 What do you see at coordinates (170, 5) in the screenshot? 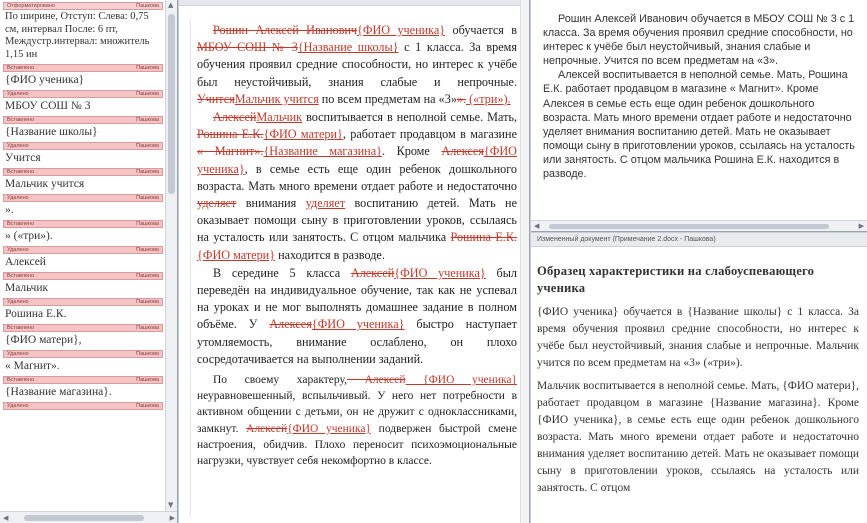
I see `scroll-up-icon: ▲` at bounding box center [170, 5].